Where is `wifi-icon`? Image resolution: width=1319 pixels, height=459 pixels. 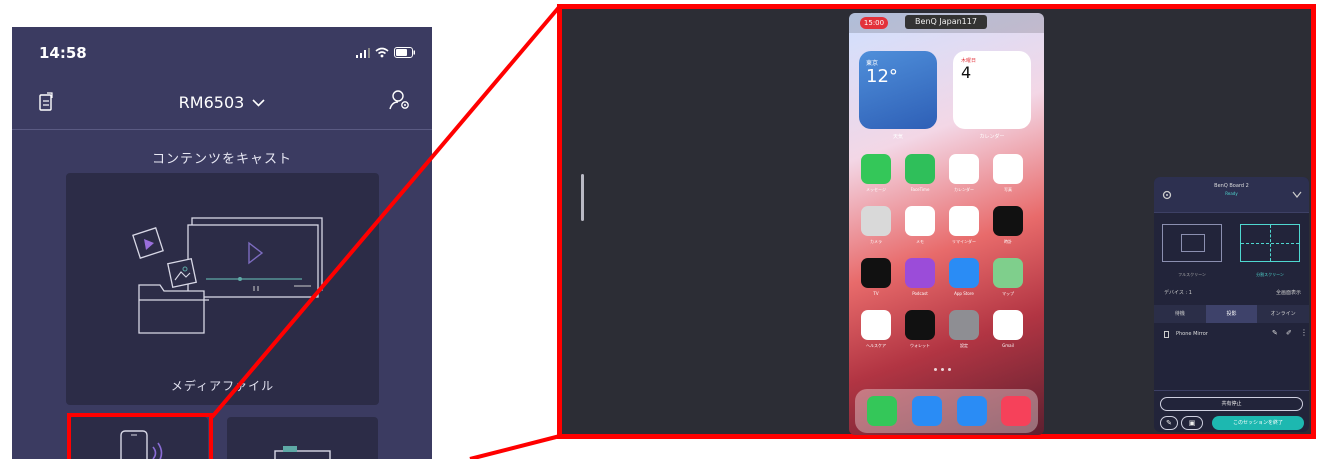 wifi-icon is located at coordinates (382, 52).